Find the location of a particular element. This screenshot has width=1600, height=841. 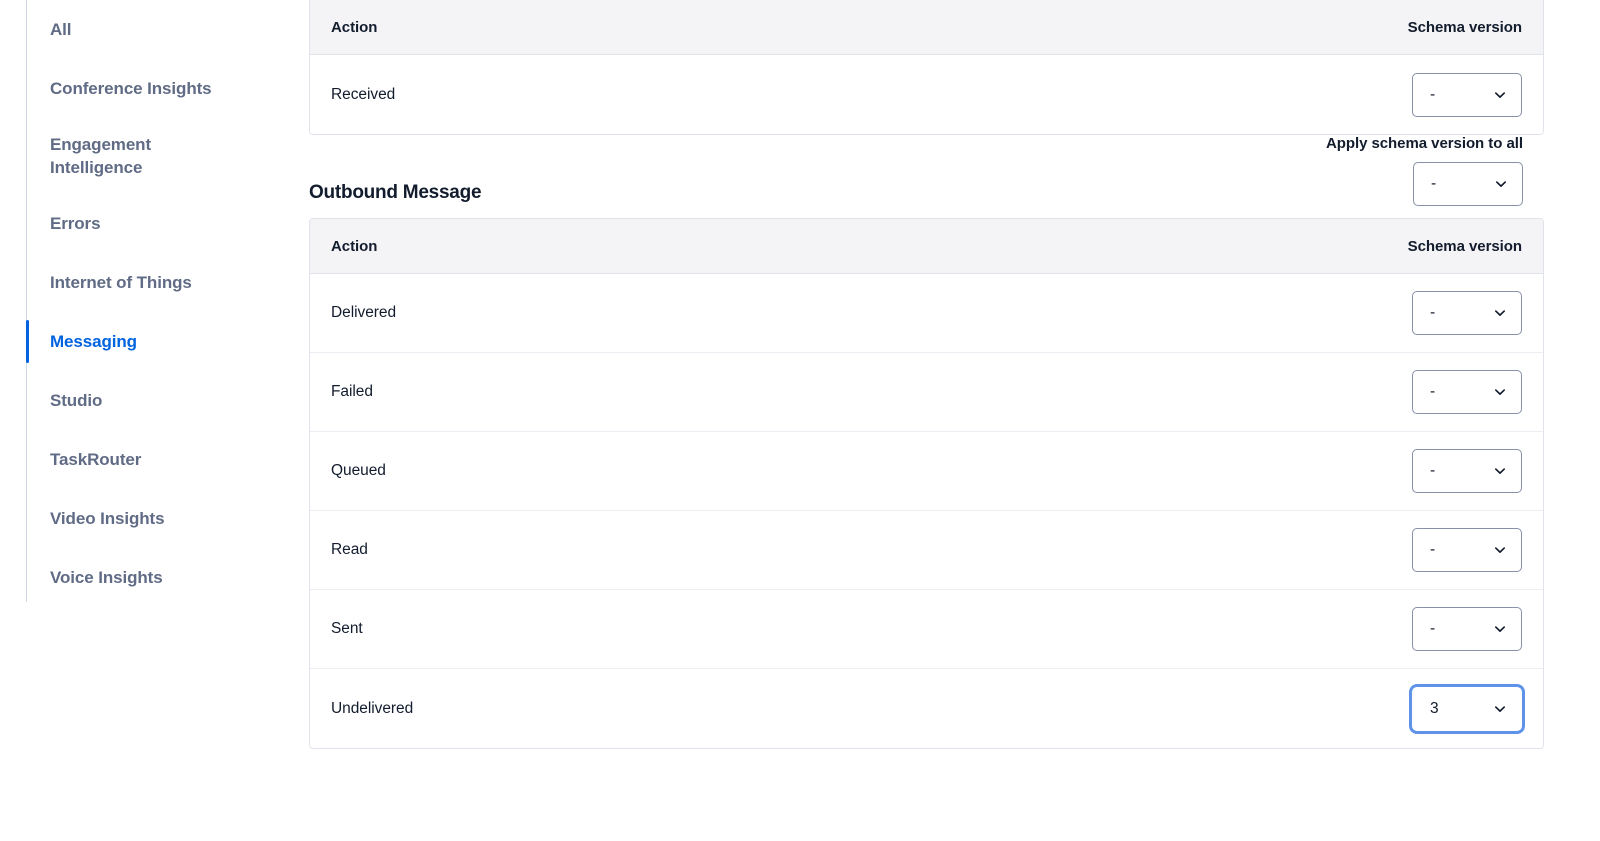

apply-schema-version-select: - is located at coordinates (1468, 184).